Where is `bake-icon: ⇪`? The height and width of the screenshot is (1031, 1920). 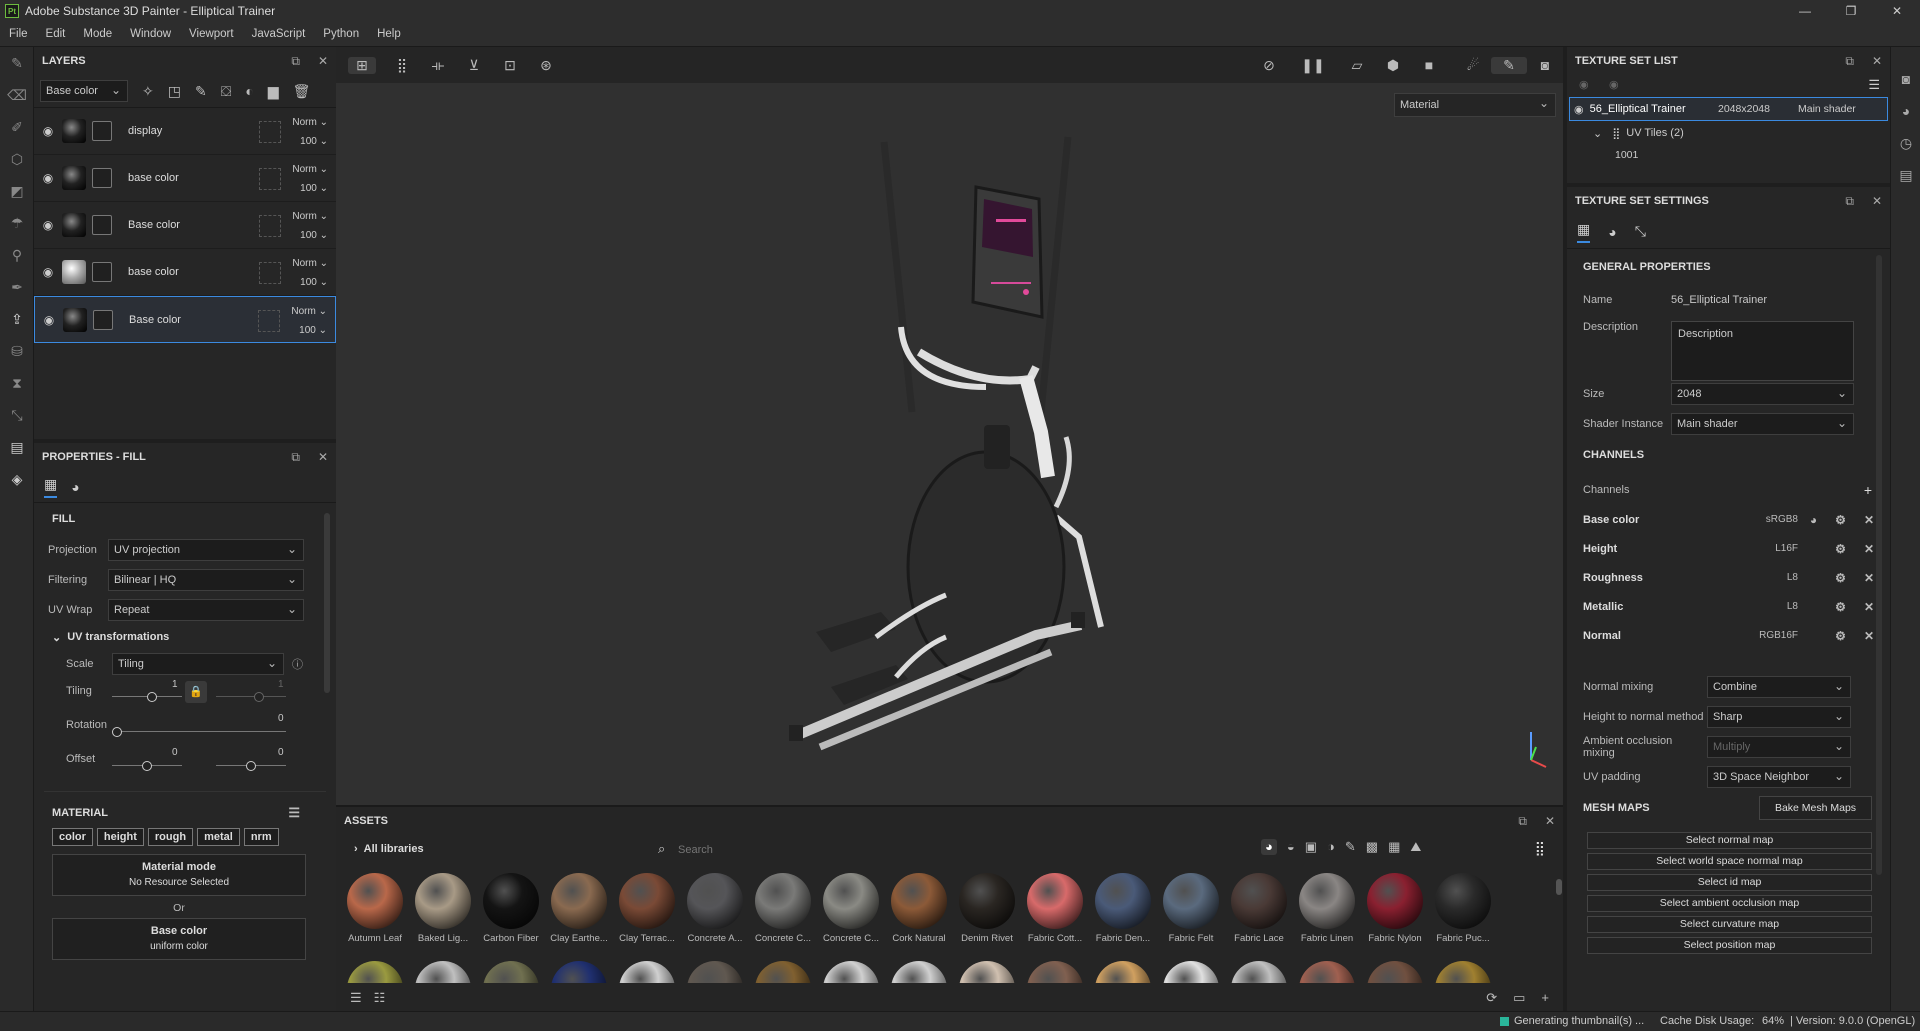 bake-icon: ⇪ is located at coordinates (17, 319).